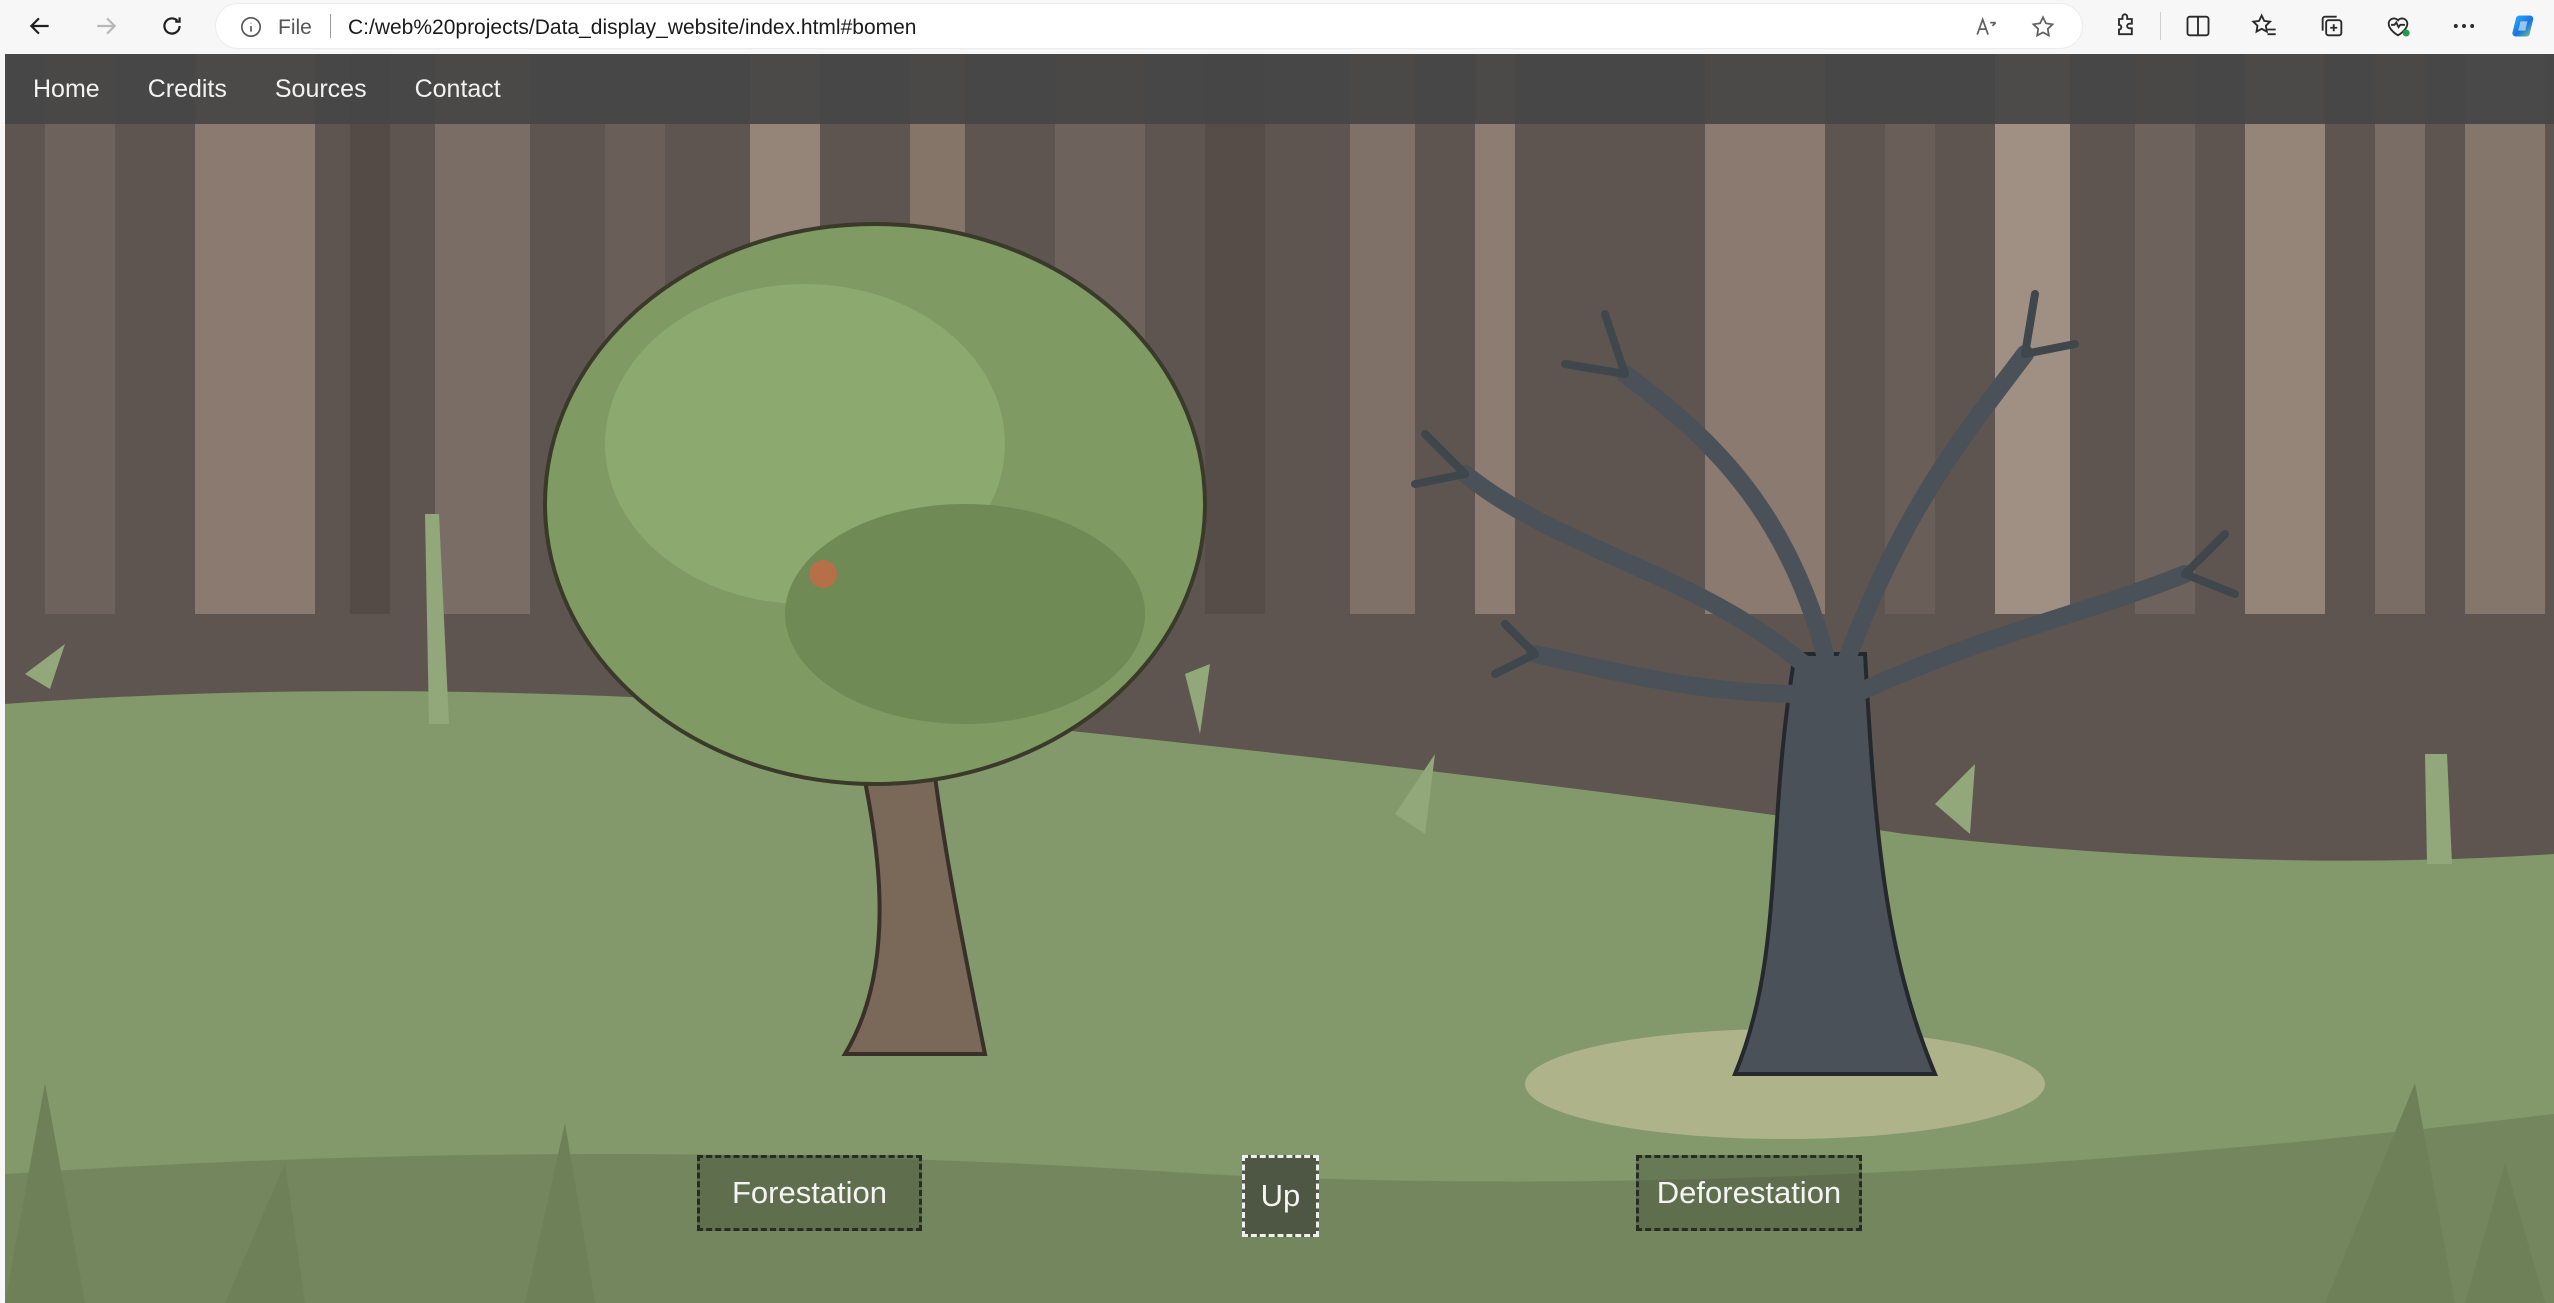  Describe the element at coordinates (458, 89) in the screenshot. I see `nav-link-contact: Contact` at that location.